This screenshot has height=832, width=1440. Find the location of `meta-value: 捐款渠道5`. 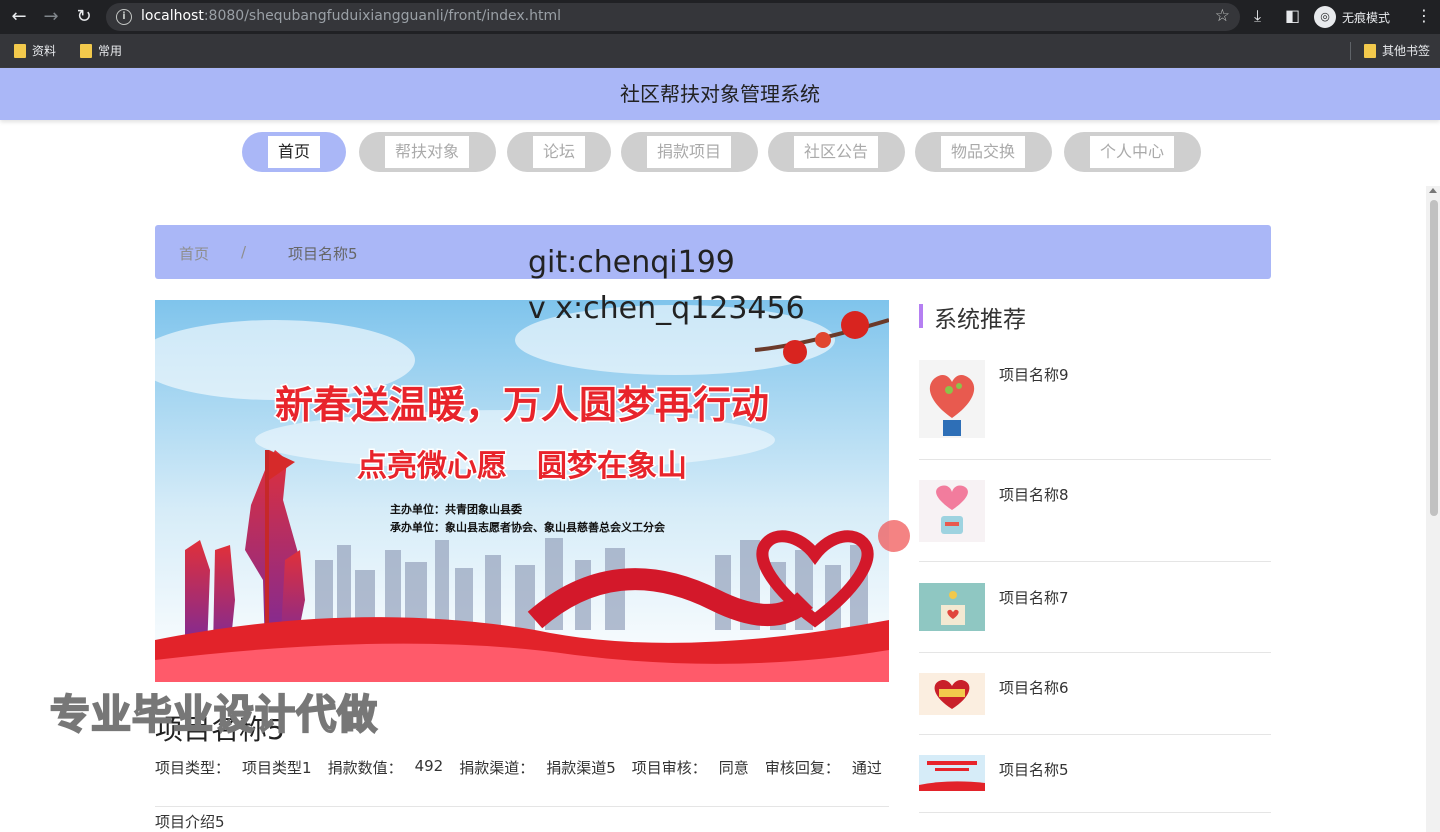

meta-value: 捐款渠道5 is located at coordinates (581, 768).